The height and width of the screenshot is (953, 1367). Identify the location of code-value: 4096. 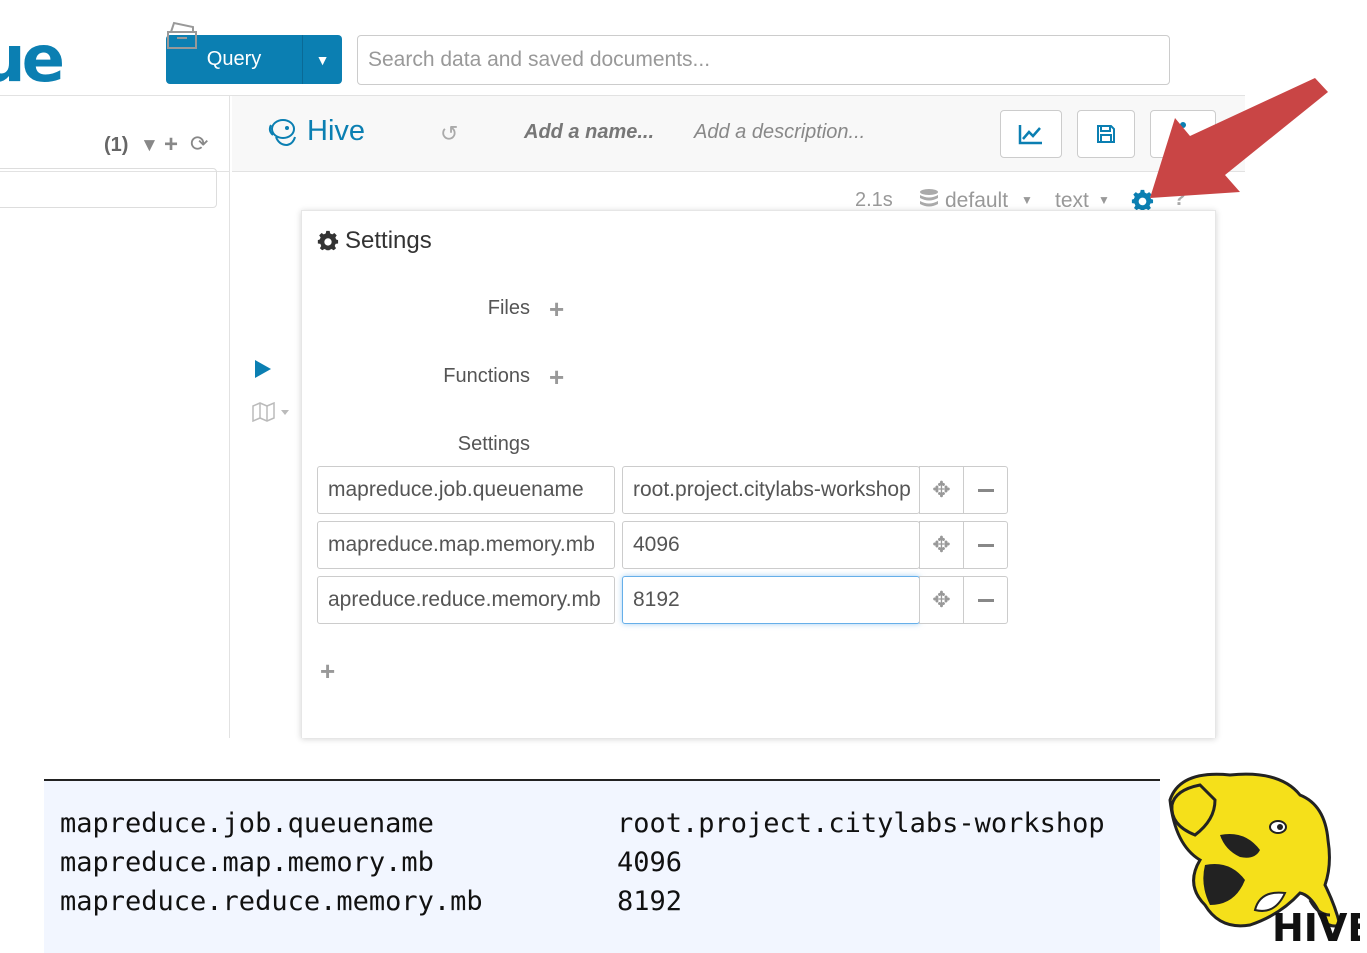
(650, 862).